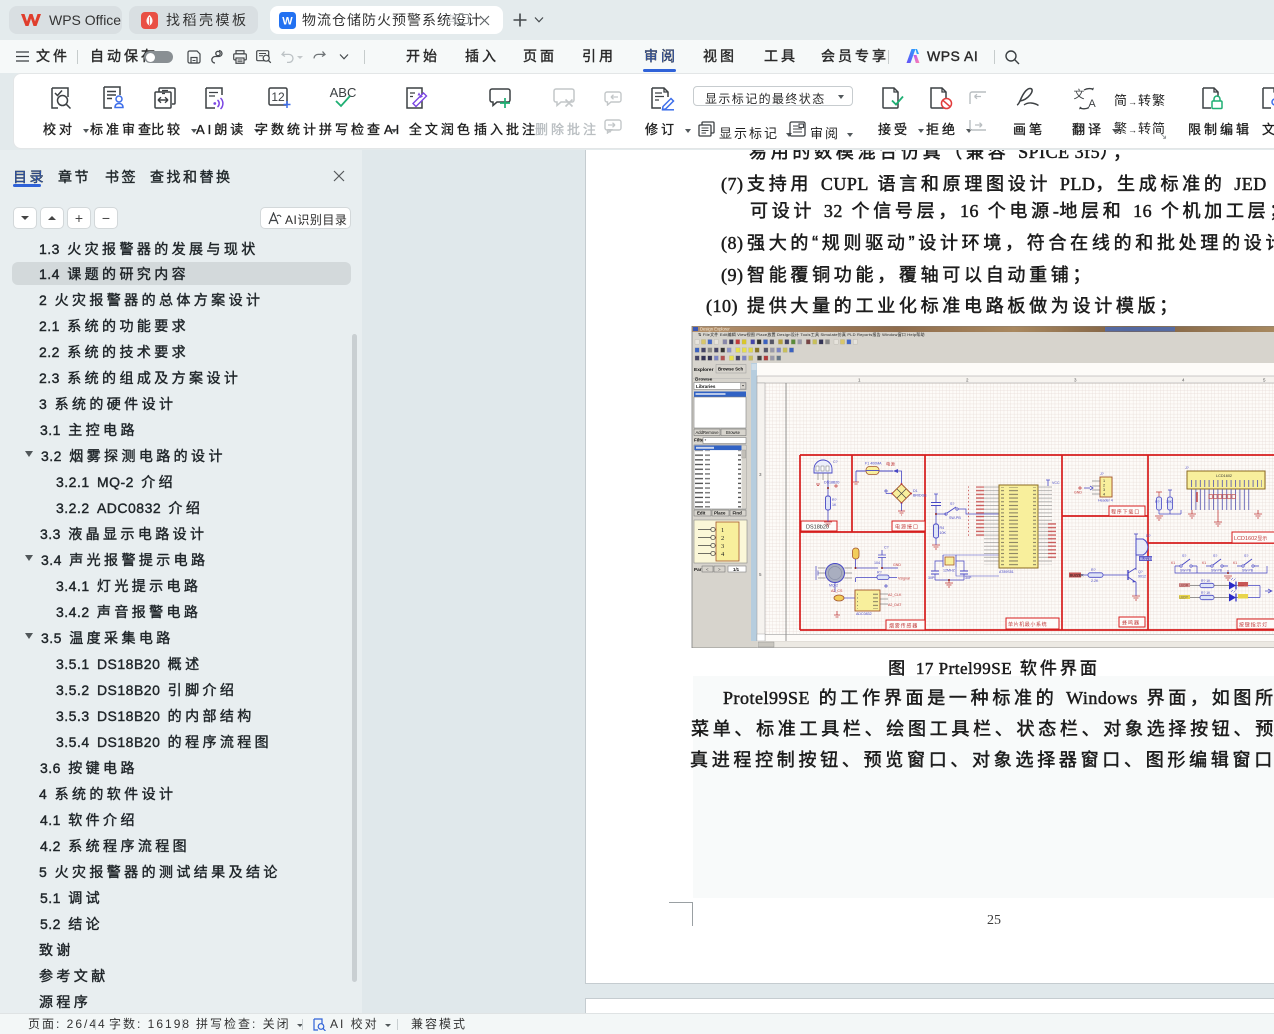  Describe the element at coordinates (698, 569) in the screenshot. I see `svg-text: Par` at that location.